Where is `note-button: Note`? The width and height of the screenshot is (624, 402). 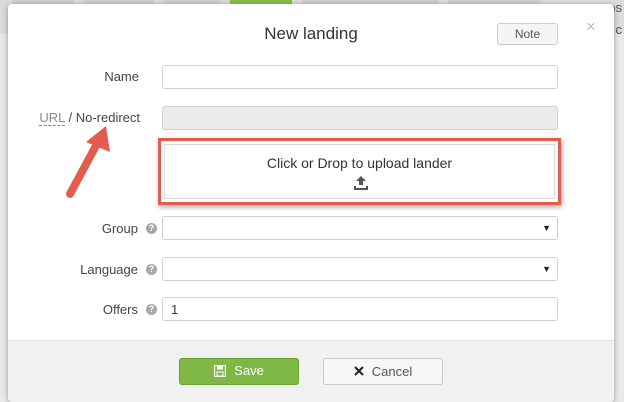
note-button: Note is located at coordinates (527, 34).